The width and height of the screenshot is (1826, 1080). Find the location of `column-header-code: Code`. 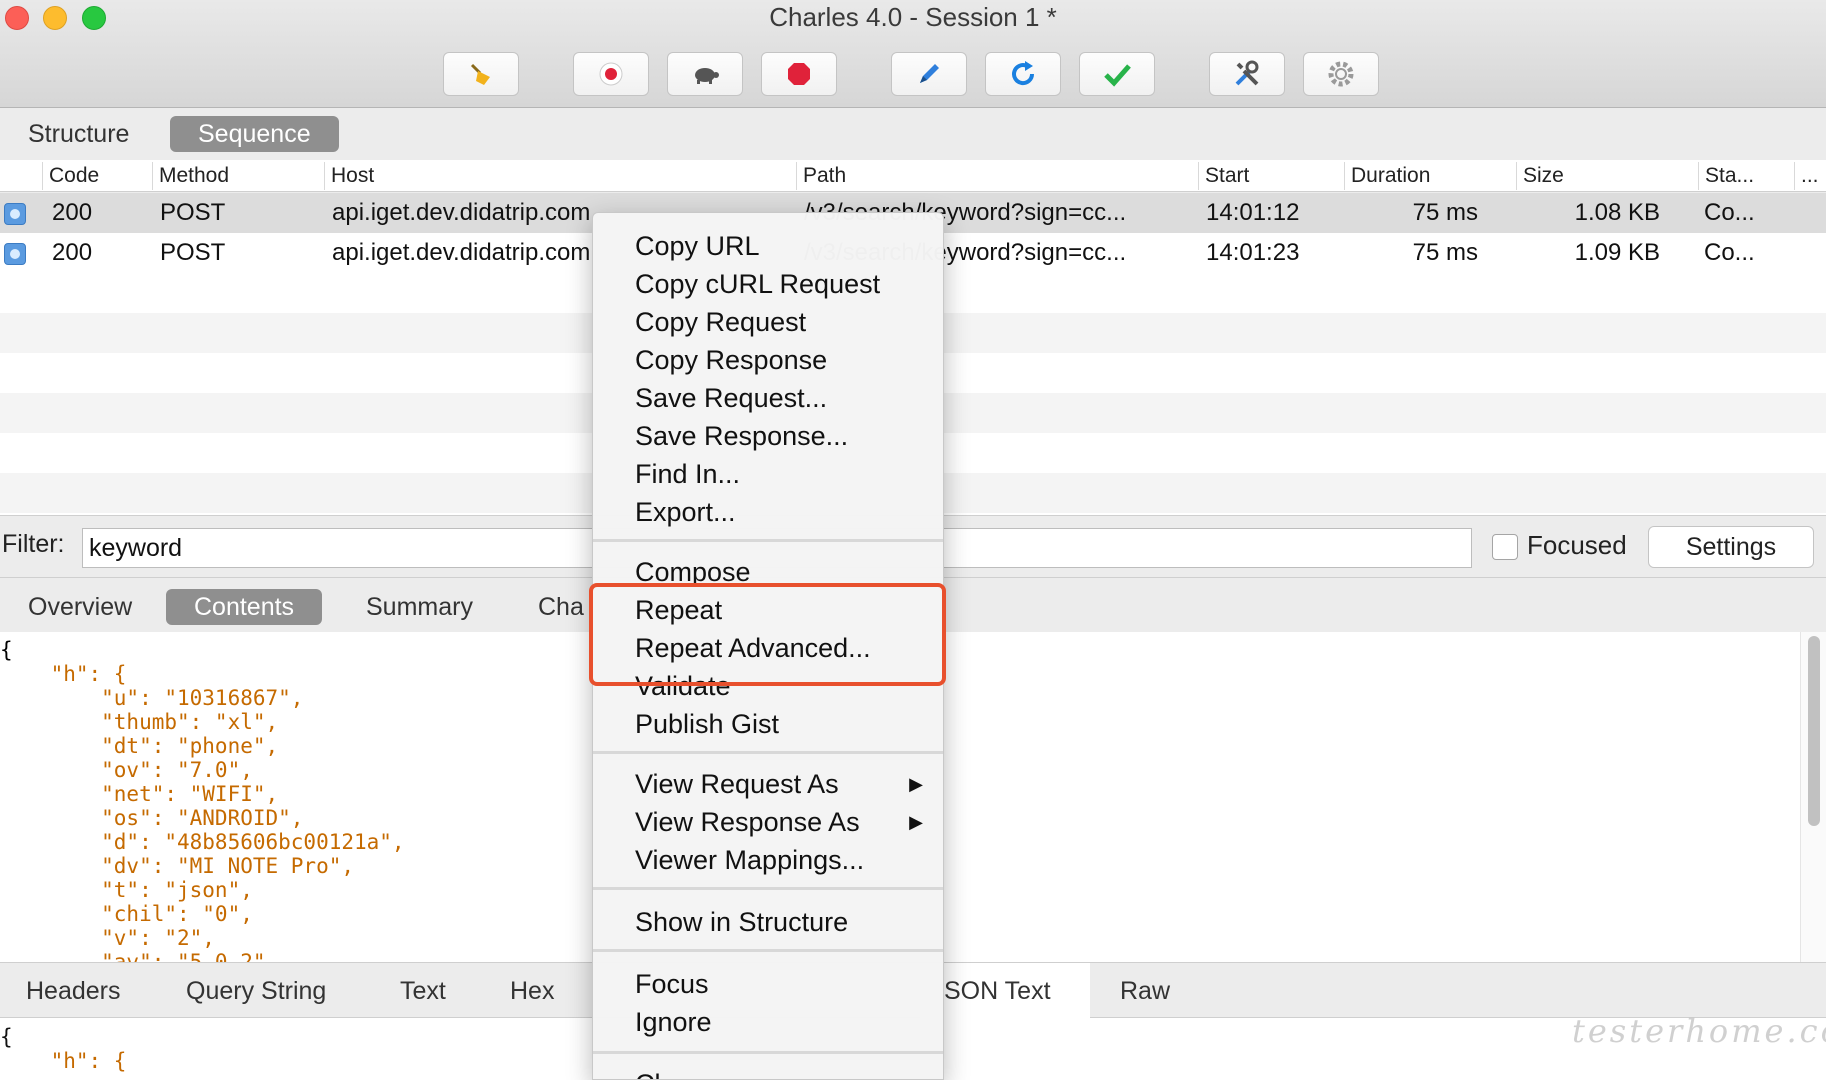

column-header-code: Code is located at coordinates (96, 176).